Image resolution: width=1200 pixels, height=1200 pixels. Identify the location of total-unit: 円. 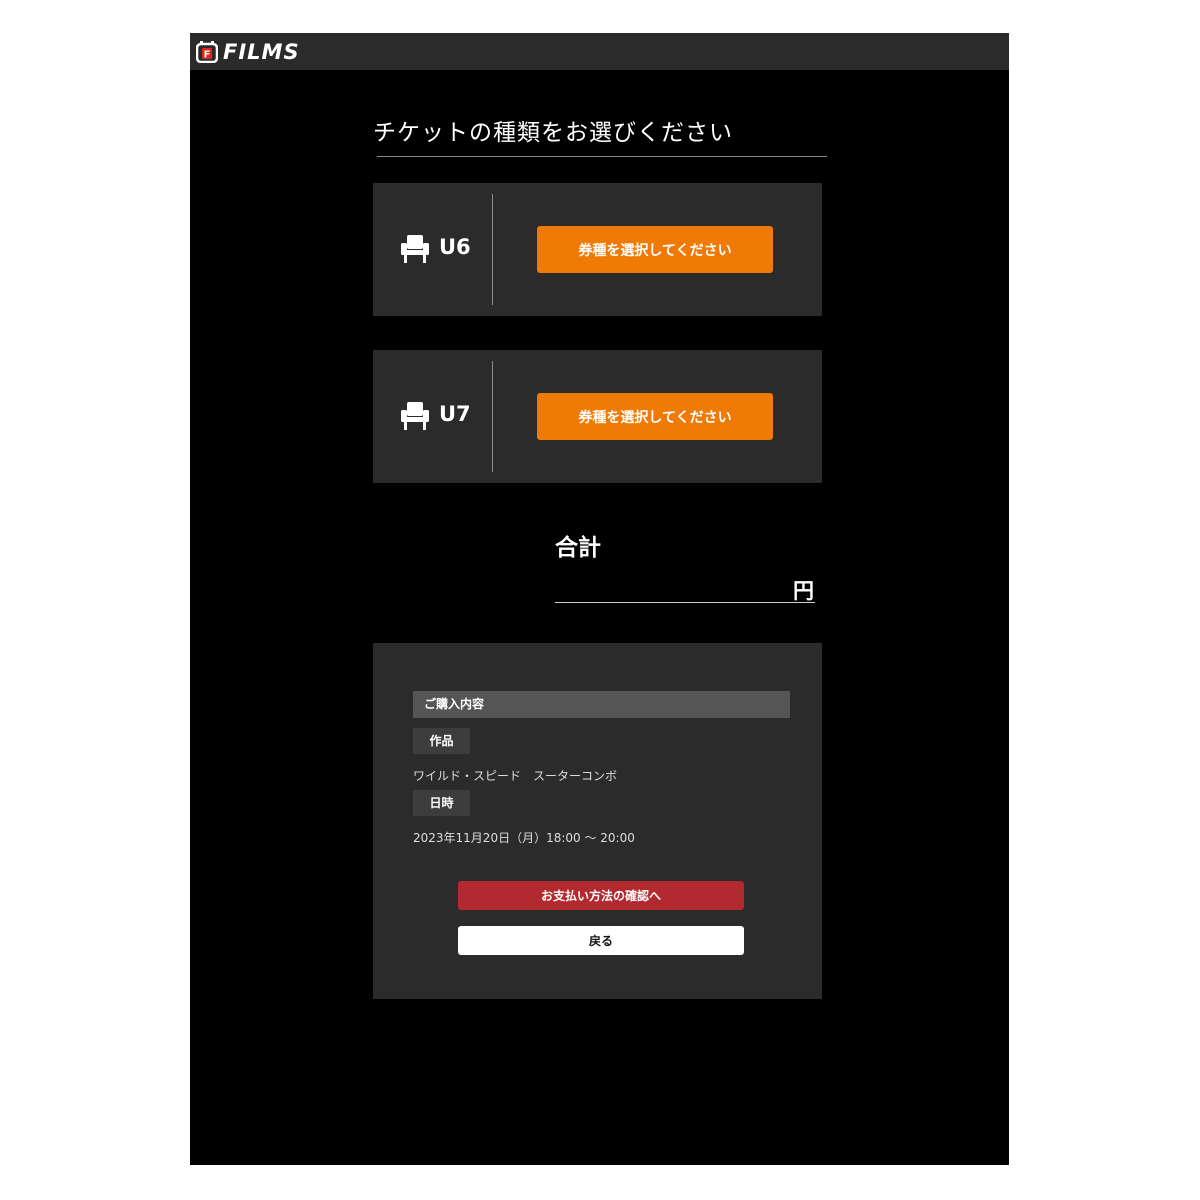
(803, 591).